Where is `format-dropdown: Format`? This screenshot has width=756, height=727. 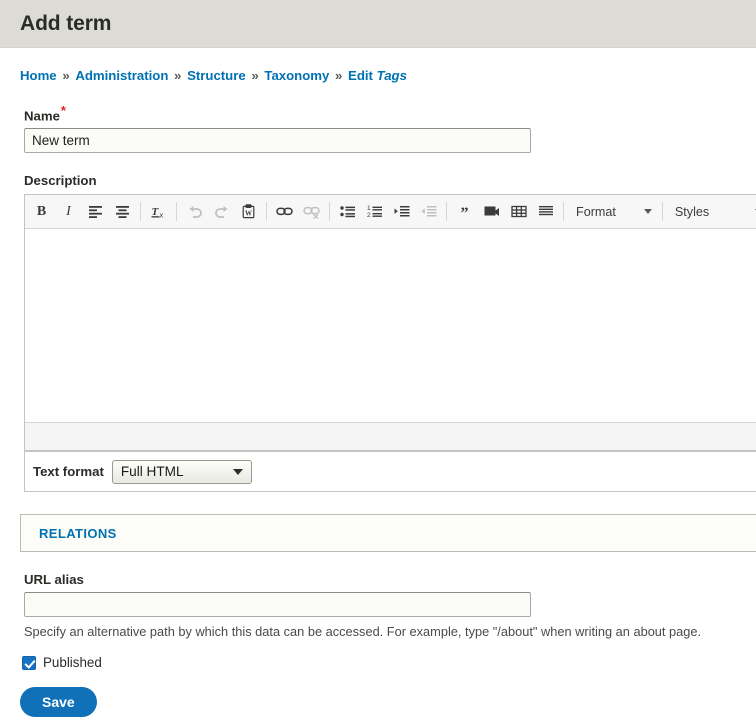
format-dropdown: Format is located at coordinates (613, 212).